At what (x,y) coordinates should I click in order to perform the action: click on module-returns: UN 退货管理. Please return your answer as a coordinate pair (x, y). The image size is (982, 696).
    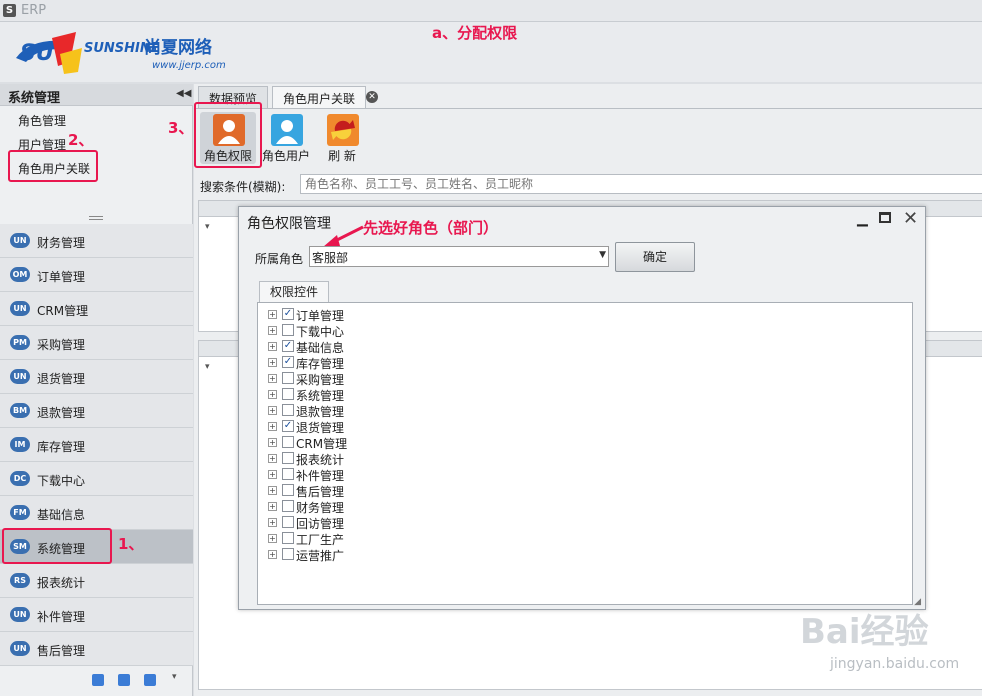
    Looking at the image, I should click on (96, 377).